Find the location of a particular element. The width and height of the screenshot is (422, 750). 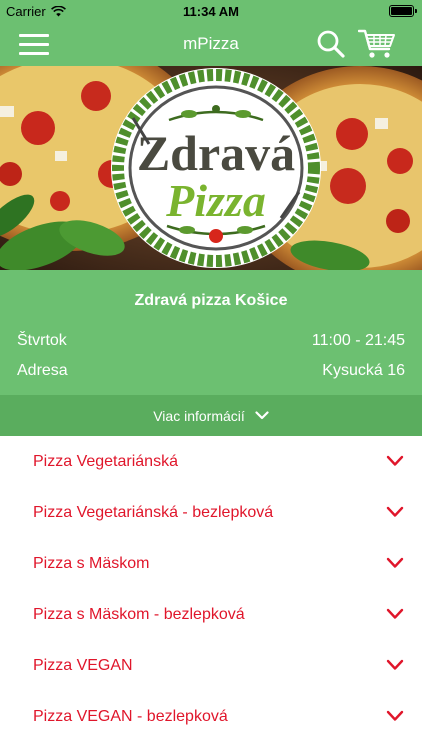

address-label: Adresa is located at coordinates (42, 370).